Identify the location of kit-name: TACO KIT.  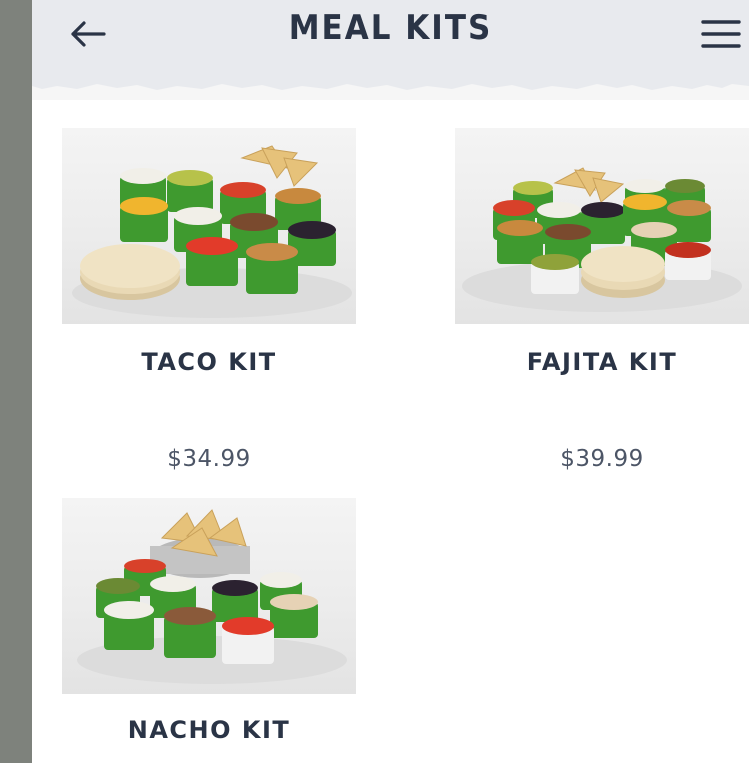
(209, 362).